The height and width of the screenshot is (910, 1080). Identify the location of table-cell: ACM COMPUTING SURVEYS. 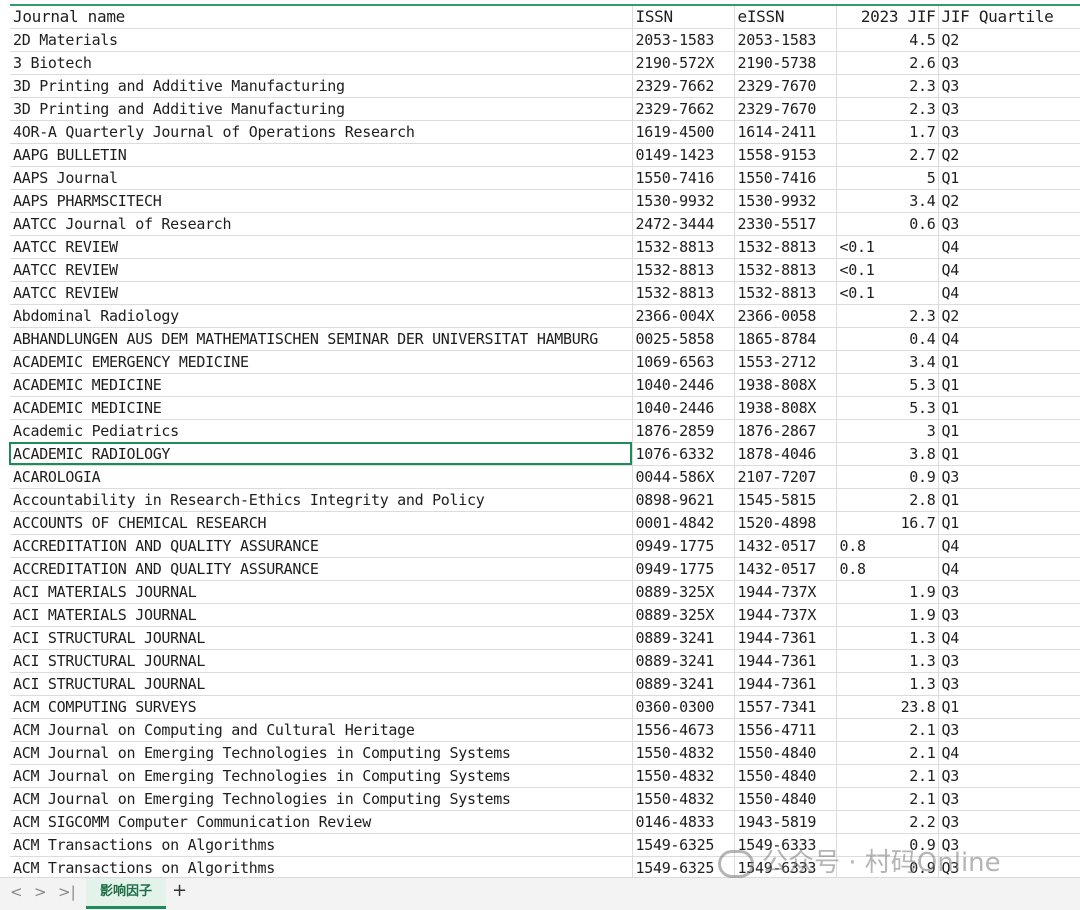
(321, 707).